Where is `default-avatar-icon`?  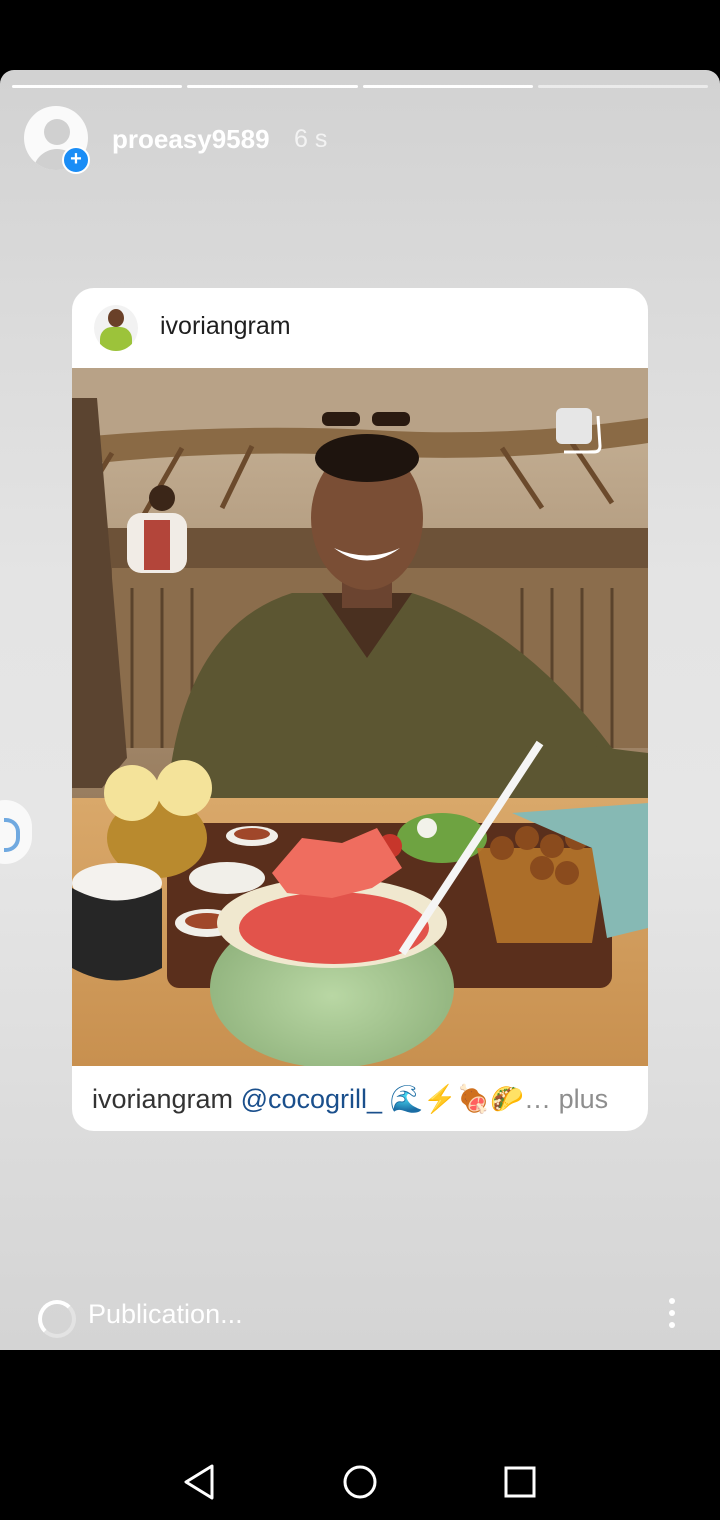
default-avatar-icon is located at coordinates (57, 132).